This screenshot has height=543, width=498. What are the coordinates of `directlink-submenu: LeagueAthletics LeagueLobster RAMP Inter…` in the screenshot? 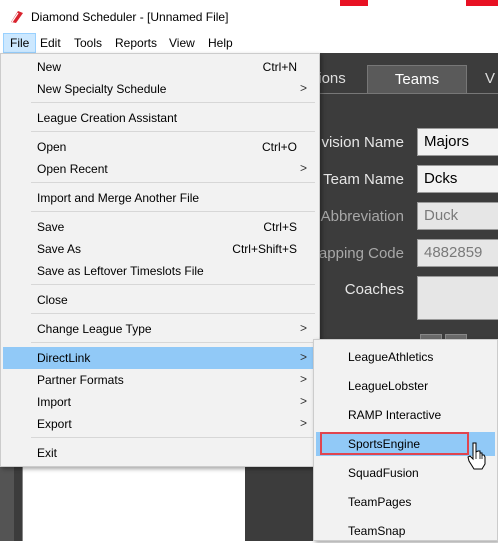 It's located at (405, 440).